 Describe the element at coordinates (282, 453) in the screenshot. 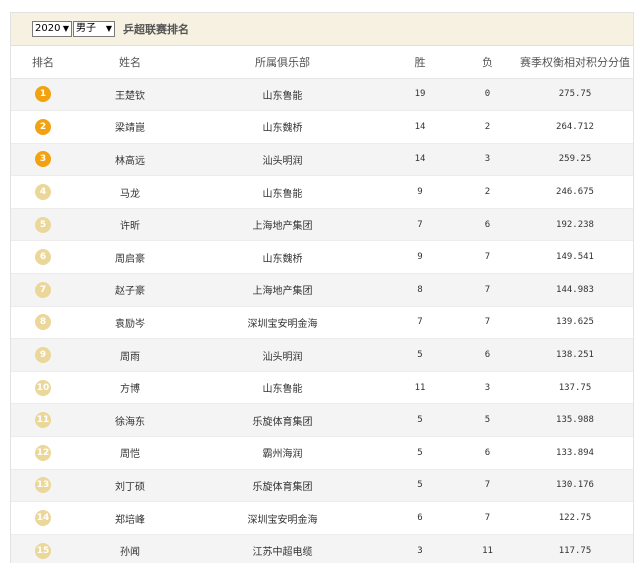

I see `club-cell: 霸州海润` at that location.